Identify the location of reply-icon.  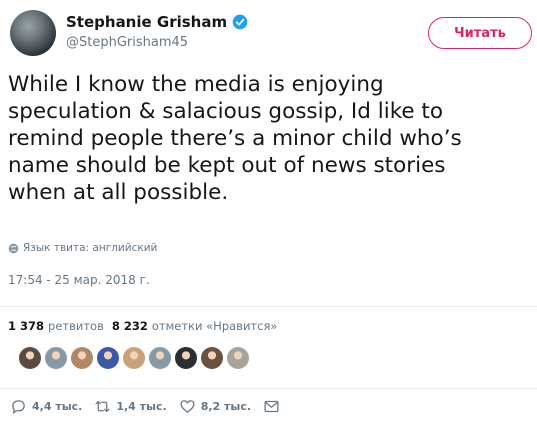
(18, 407).